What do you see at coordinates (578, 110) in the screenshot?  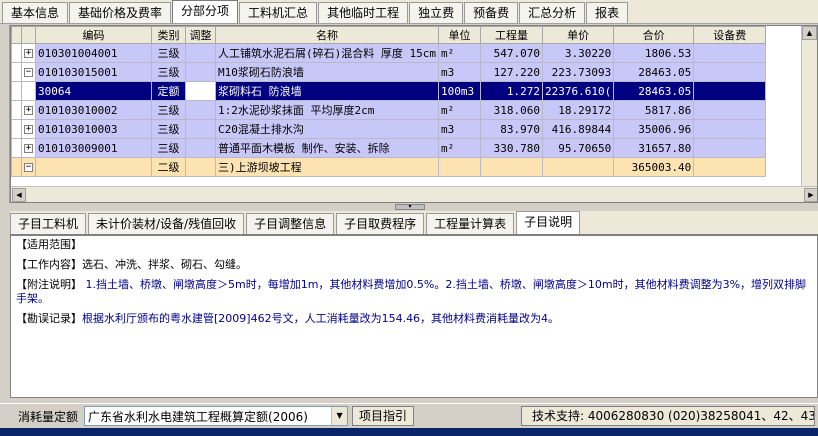 I see `cell-price: 18.29172` at bounding box center [578, 110].